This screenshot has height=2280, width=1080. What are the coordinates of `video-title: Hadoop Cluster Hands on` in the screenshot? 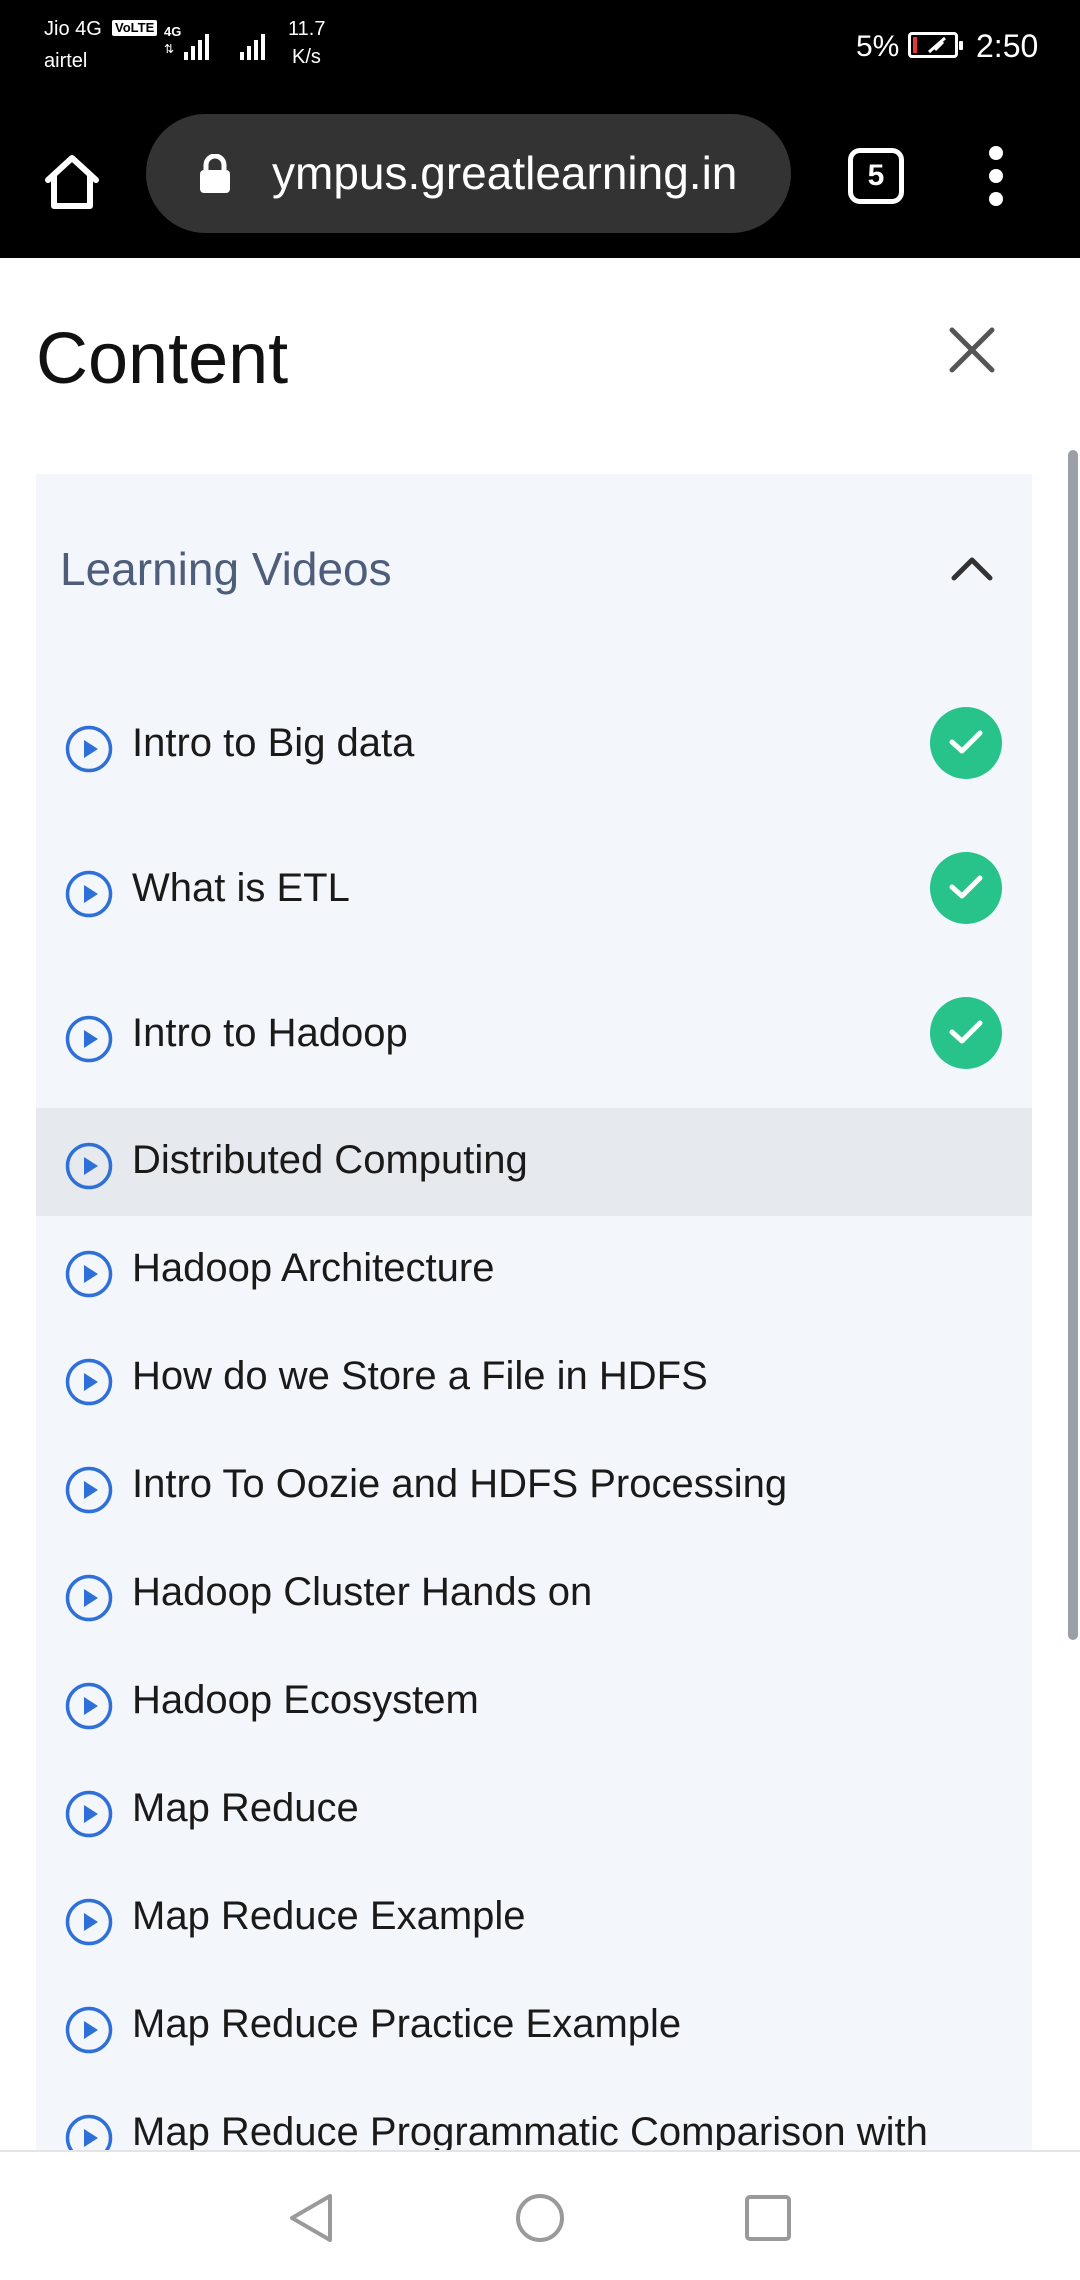 It's located at (362, 1592).